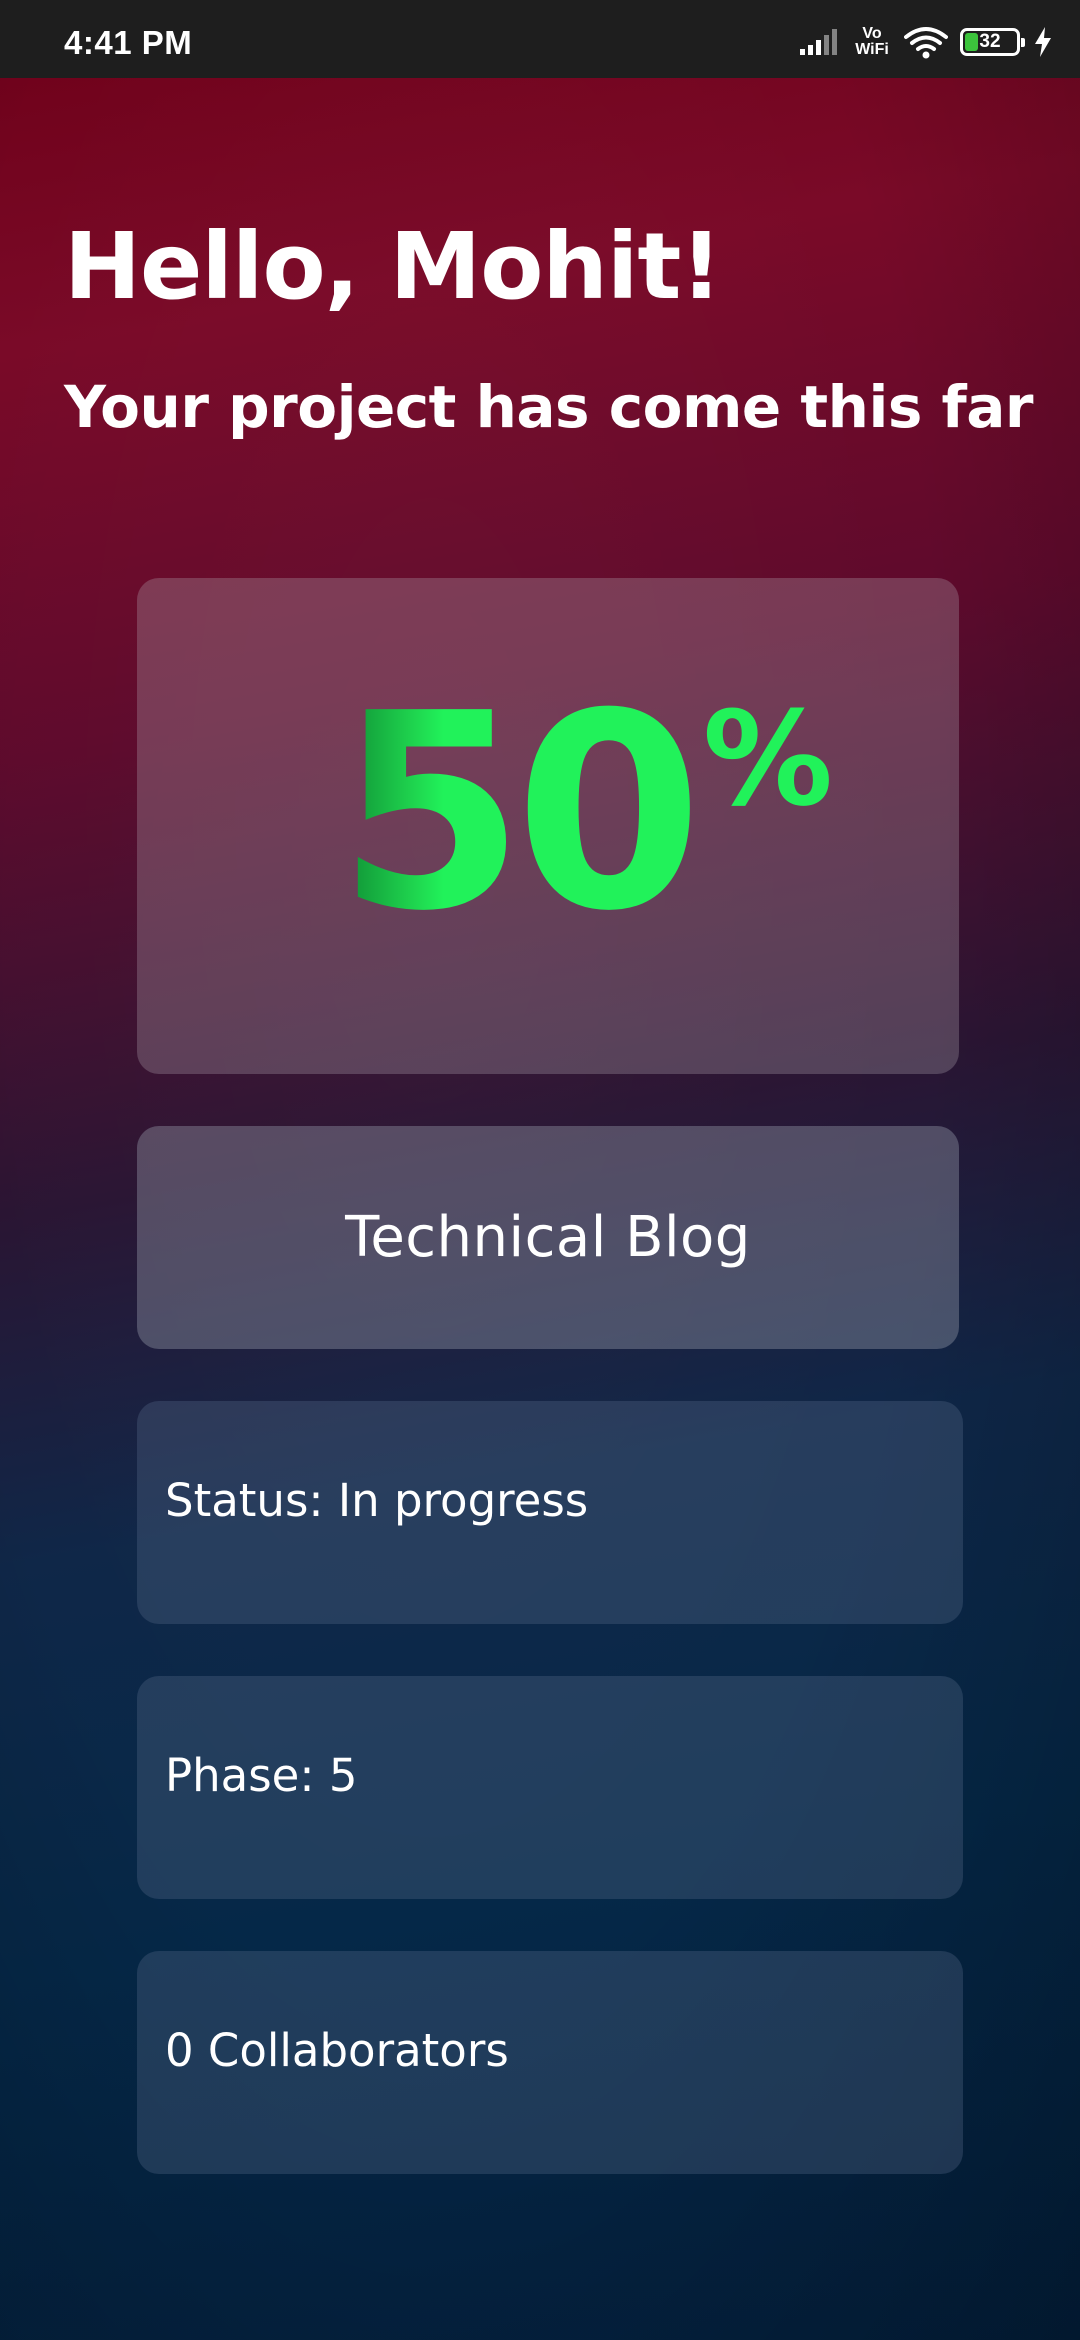  Describe the element at coordinates (393, 266) in the screenshot. I see `greeting-heading: Hello, Mohit!` at that location.